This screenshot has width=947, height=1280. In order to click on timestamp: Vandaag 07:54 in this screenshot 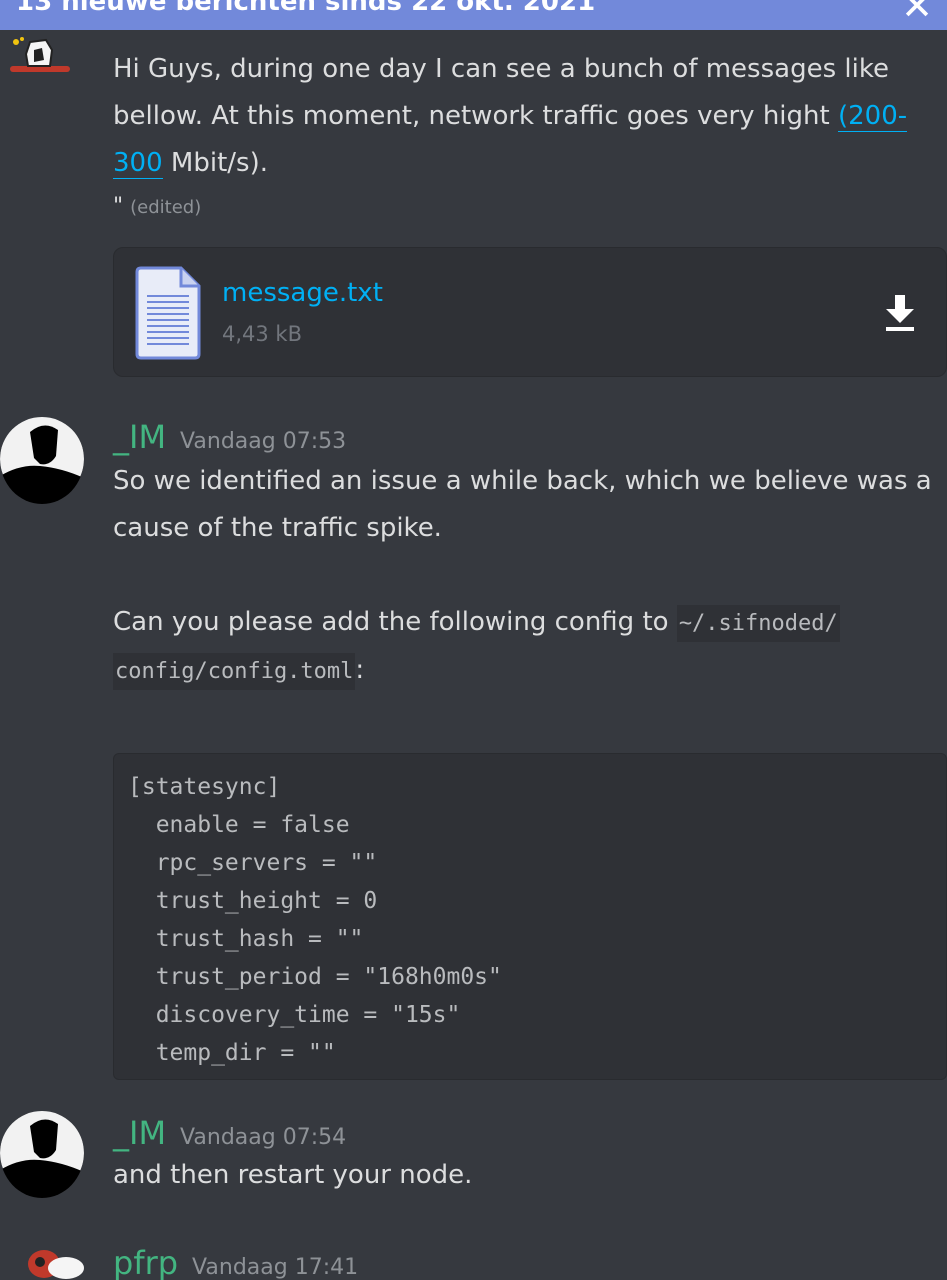, I will do `click(263, 1137)`.